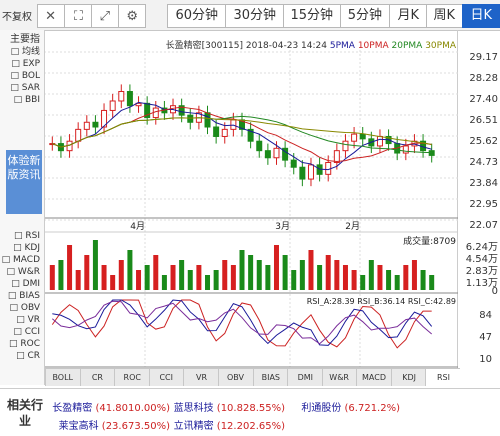 This screenshot has width=500, height=436. What do you see at coordinates (131, 377) in the screenshot?
I see `indicator-tab: ROC` at bounding box center [131, 377].